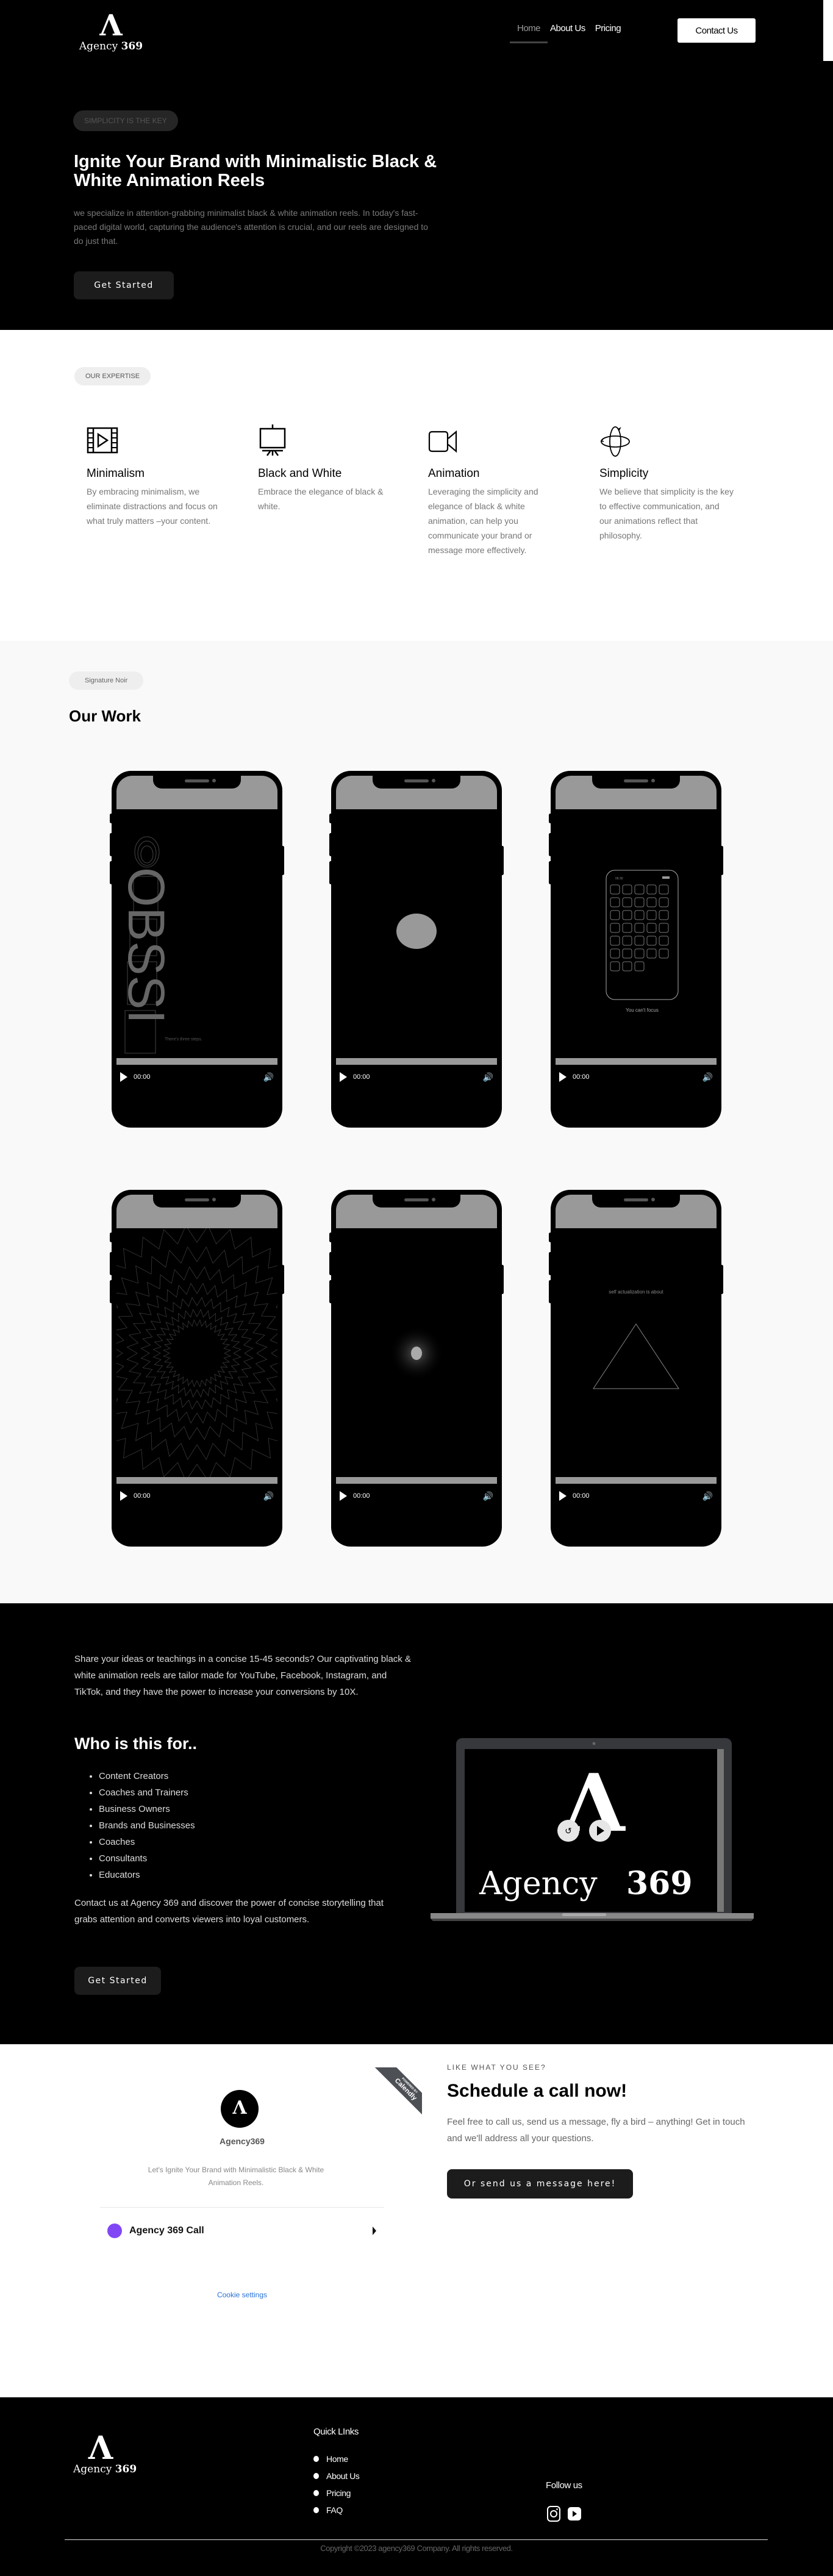 The width and height of the screenshot is (833, 2576). I want to click on audience-item: Business Owners, so click(147, 1809).